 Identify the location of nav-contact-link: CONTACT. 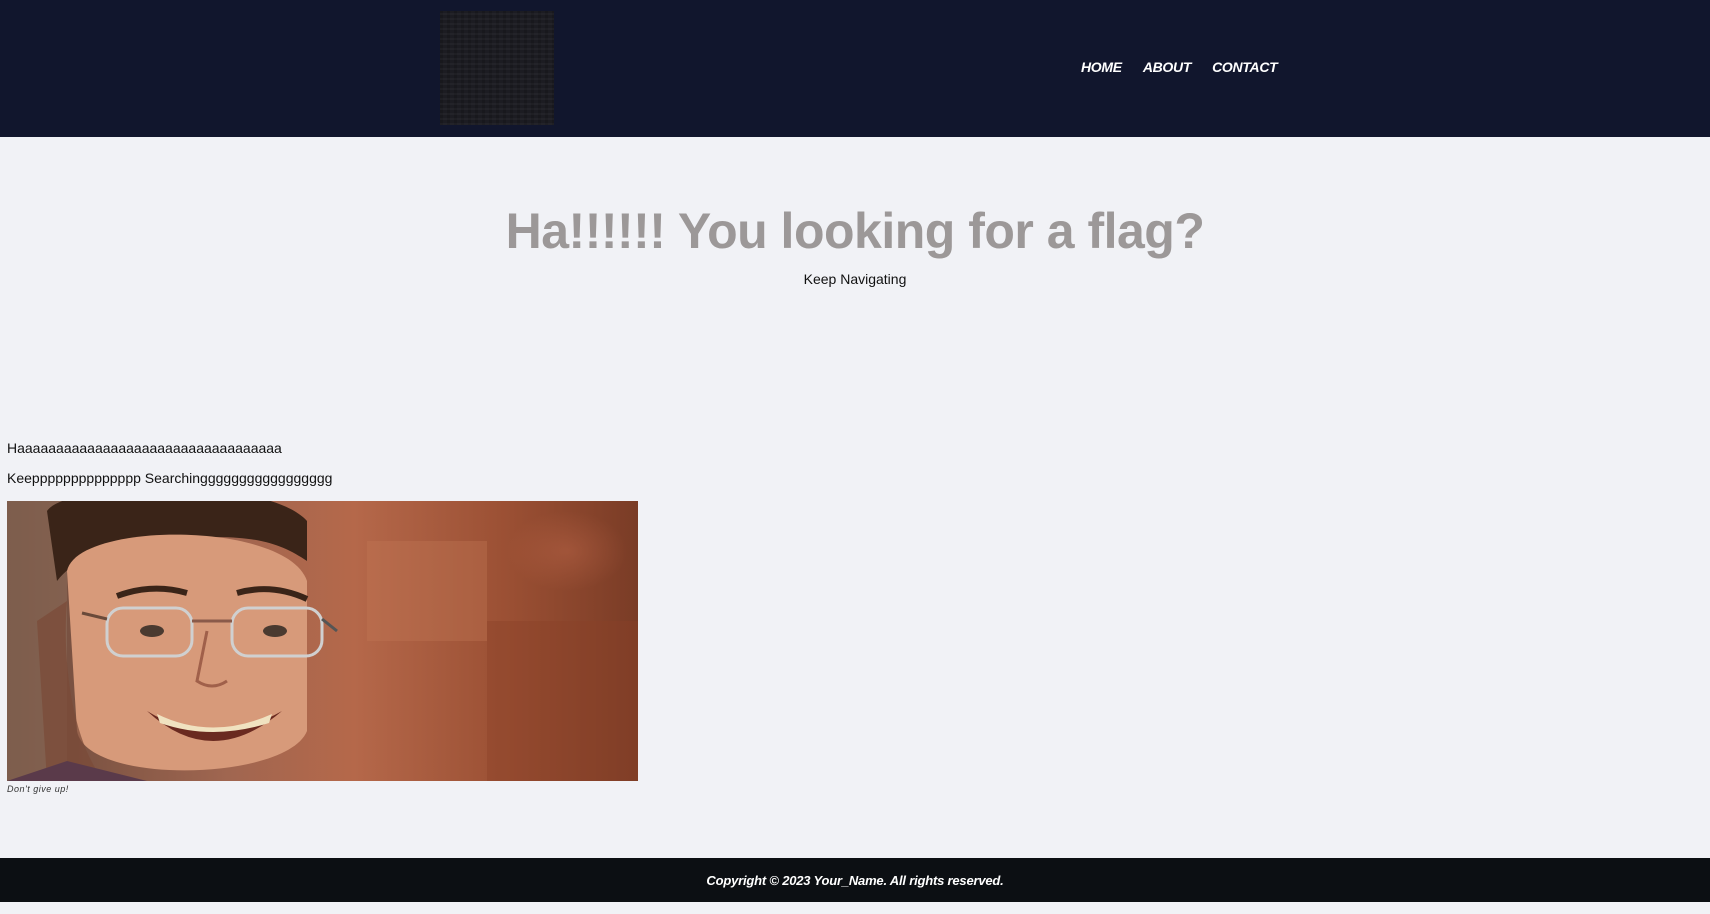
(1245, 67).